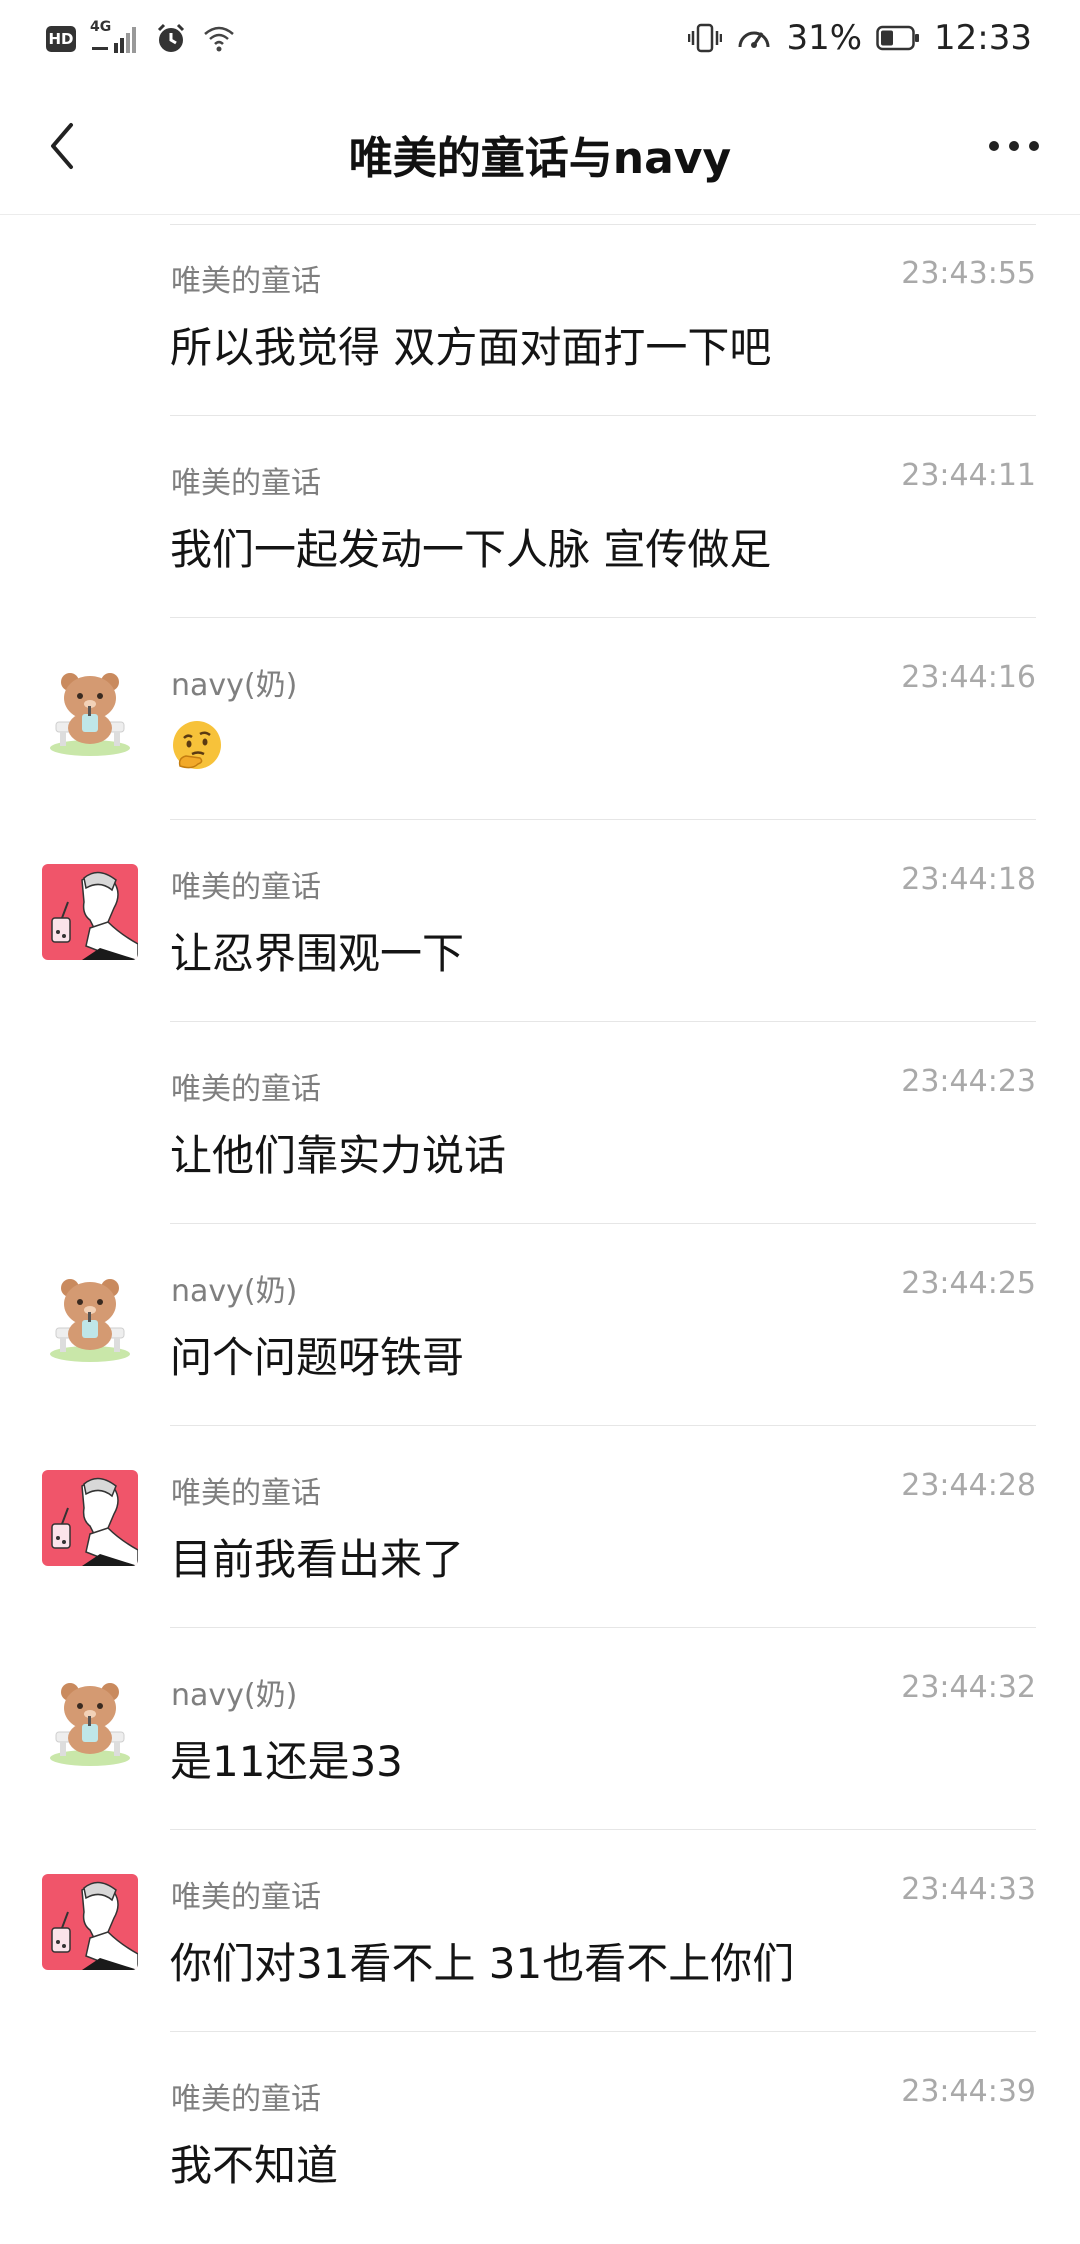  I want to click on message-item: navy(奶) 23:44:32 是11还是33, so click(540, 1729).